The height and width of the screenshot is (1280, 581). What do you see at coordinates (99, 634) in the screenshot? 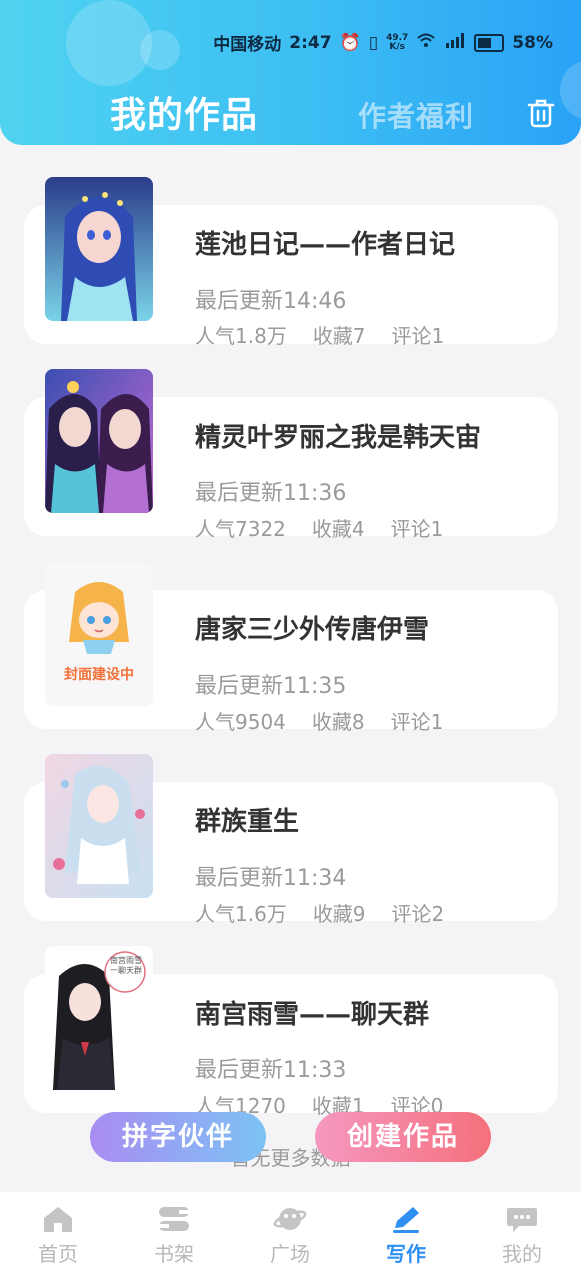
I see `work-cover-image: 封面建设中` at bounding box center [99, 634].